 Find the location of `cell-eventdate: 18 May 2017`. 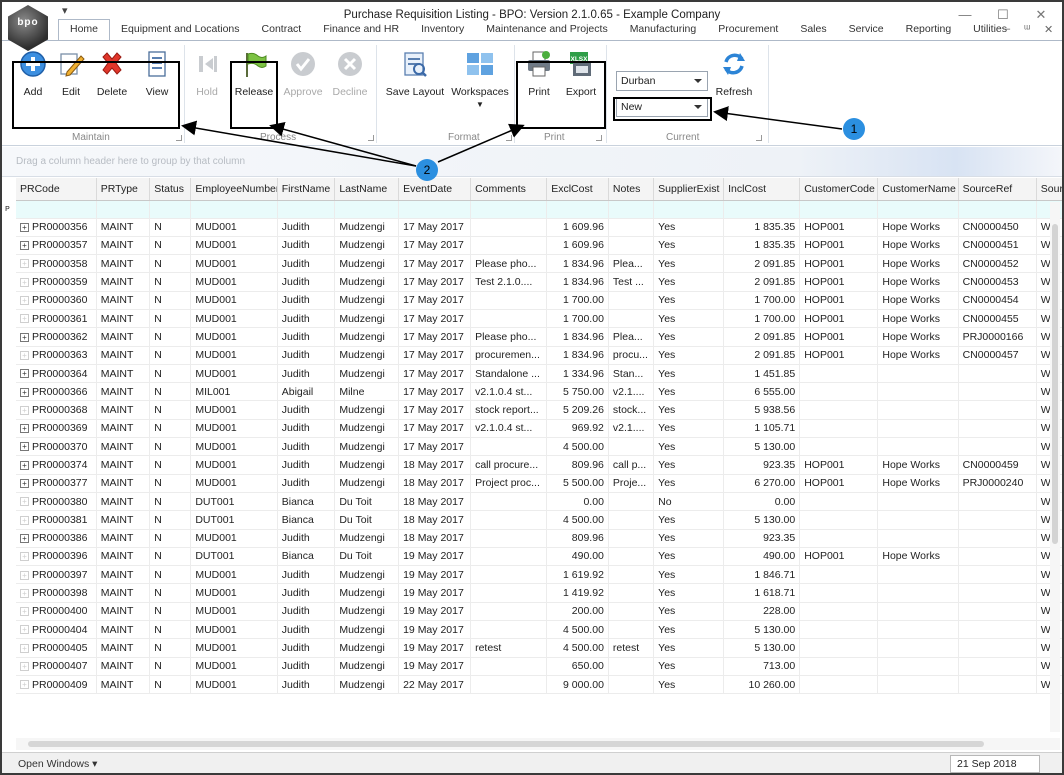

cell-eventdate: 18 May 2017 is located at coordinates (435, 520).